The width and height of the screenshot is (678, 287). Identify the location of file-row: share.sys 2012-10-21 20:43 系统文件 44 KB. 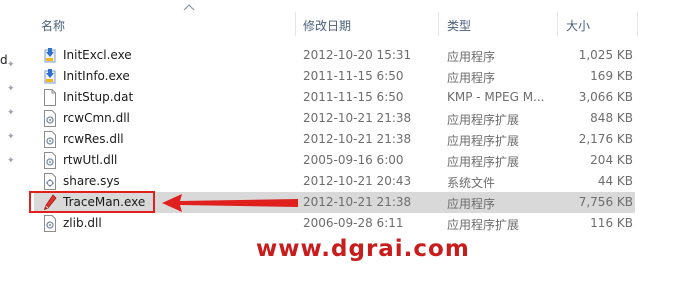
(334, 181).